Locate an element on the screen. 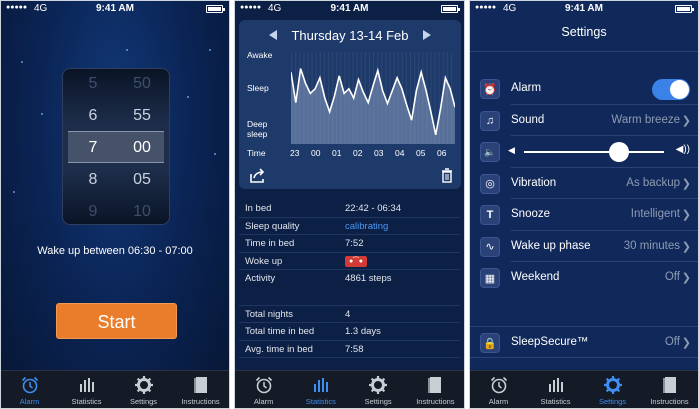  setting-wake-phase: ∿ Wake up phase 30 minutes ❯ is located at coordinates (584, 246).